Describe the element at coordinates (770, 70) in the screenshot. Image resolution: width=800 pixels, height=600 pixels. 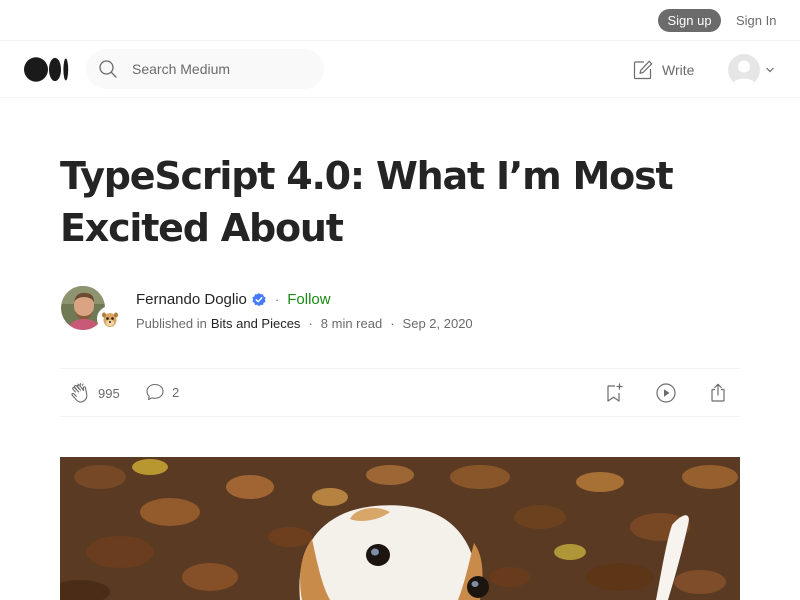
I see `chevron-down-icon` at that location.